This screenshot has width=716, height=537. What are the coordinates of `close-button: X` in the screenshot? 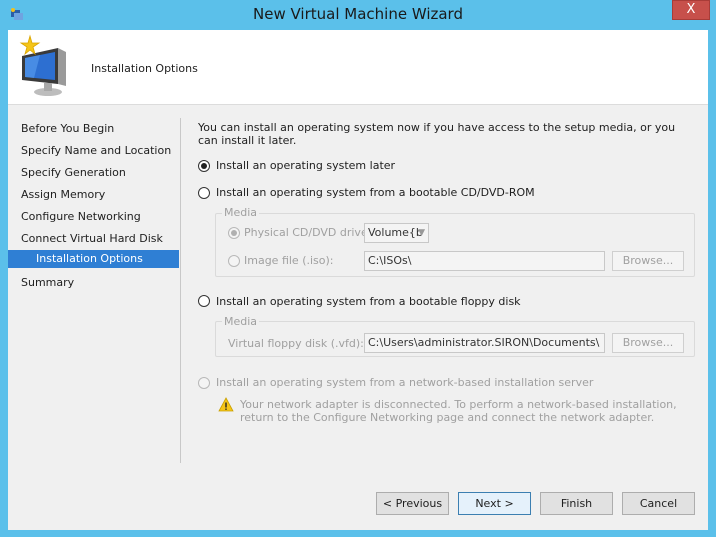 It's located at (691, 10).